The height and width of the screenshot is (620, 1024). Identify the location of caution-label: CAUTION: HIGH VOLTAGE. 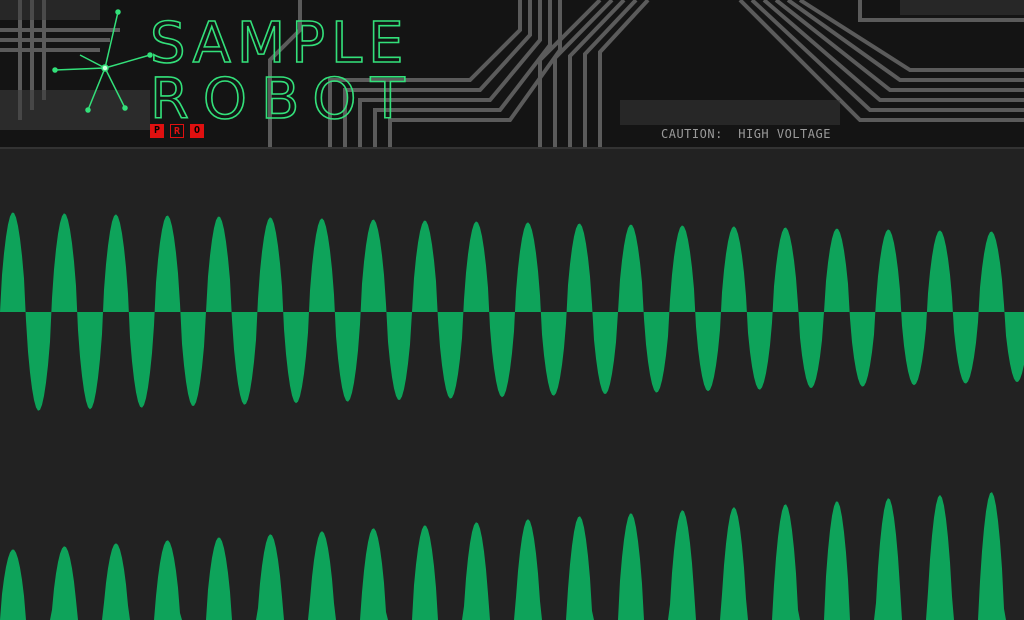
(746, 134).